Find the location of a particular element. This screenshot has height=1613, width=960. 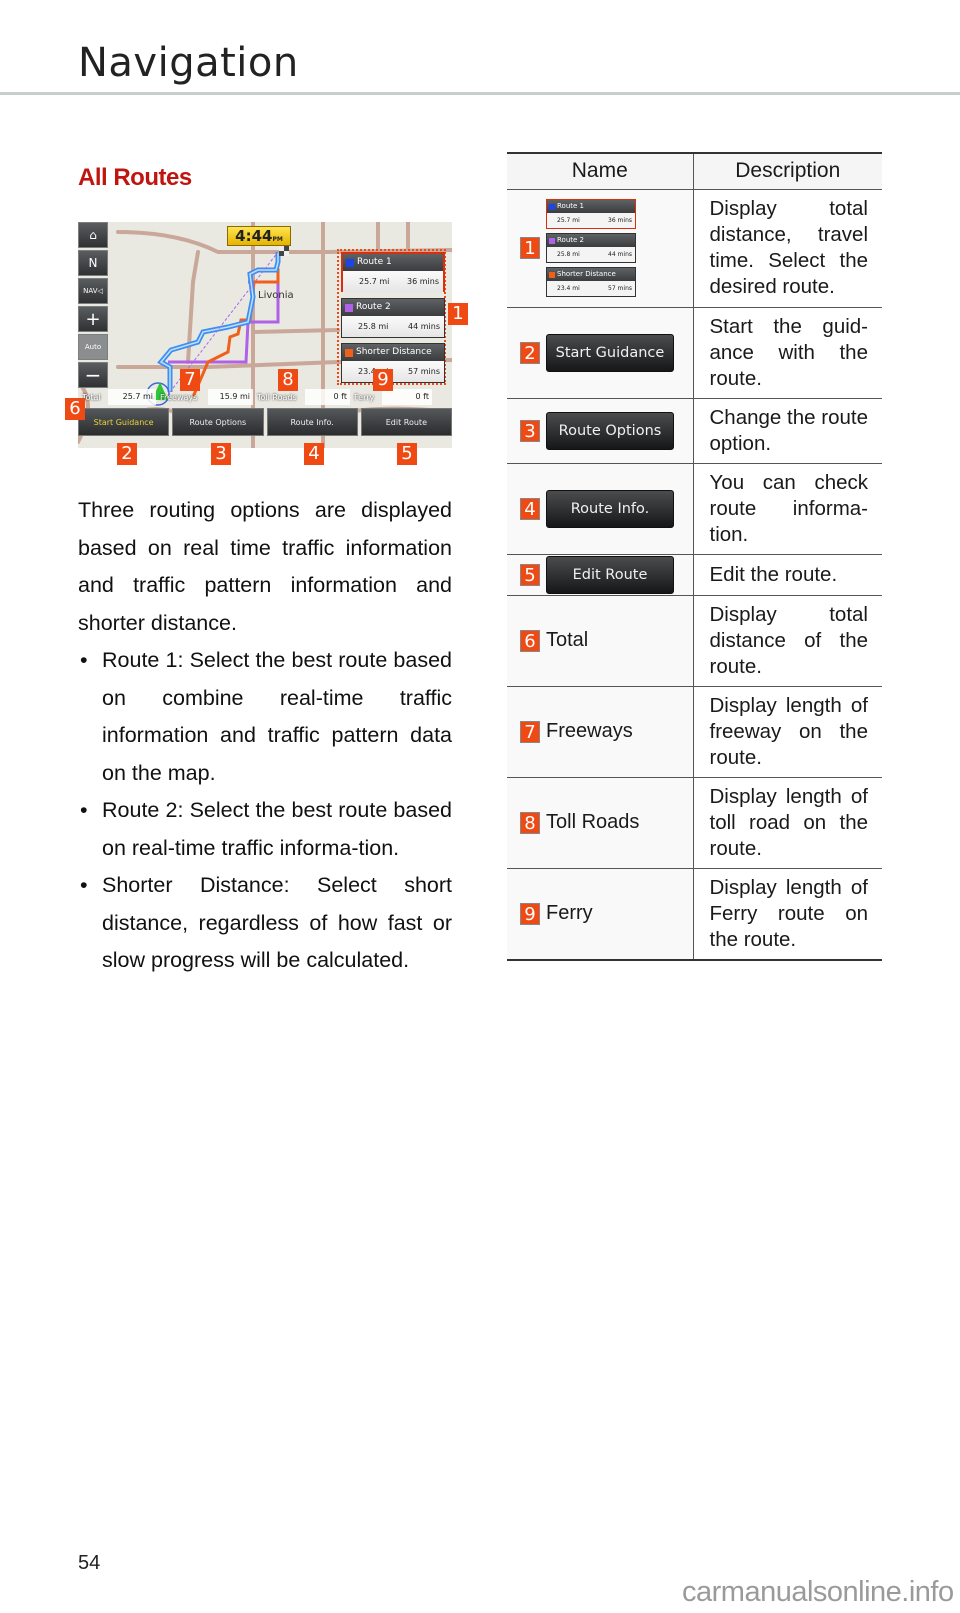

route-info-button: Route Info. is located at coordinates (312, 422).